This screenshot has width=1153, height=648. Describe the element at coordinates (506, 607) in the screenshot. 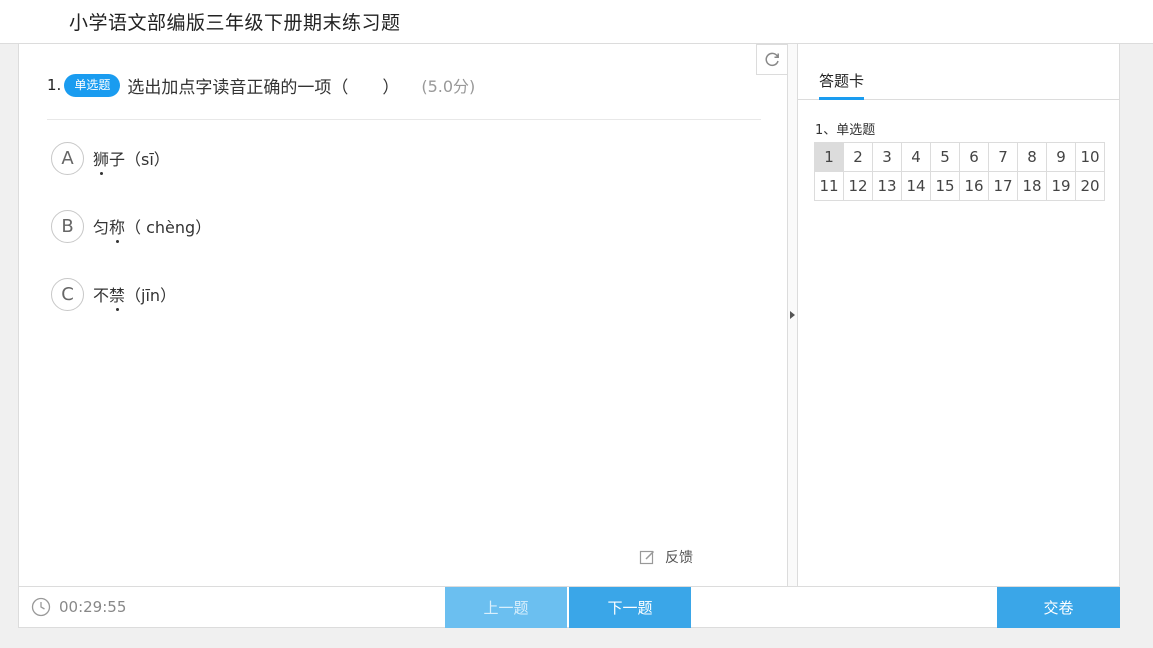

I see `prev-question-button: 上一题` at that location.